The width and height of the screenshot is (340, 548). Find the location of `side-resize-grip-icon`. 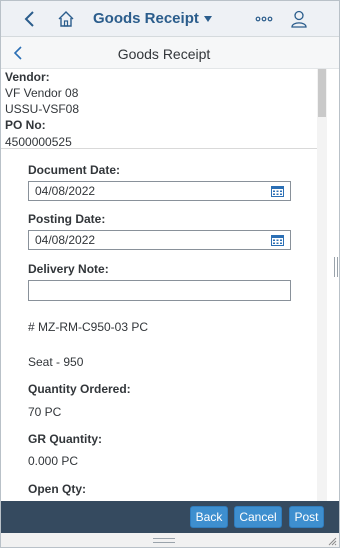

side-resize-grip-icon is located at coordinates (336, 267).